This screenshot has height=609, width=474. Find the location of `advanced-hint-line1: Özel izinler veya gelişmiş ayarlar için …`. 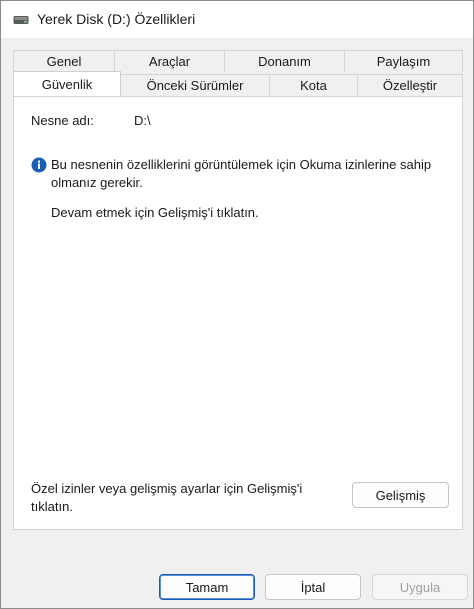

advanced-hint-line1: Özel izinler veya gelişmiş ayarlar için … is located at coordinates (167, 488).